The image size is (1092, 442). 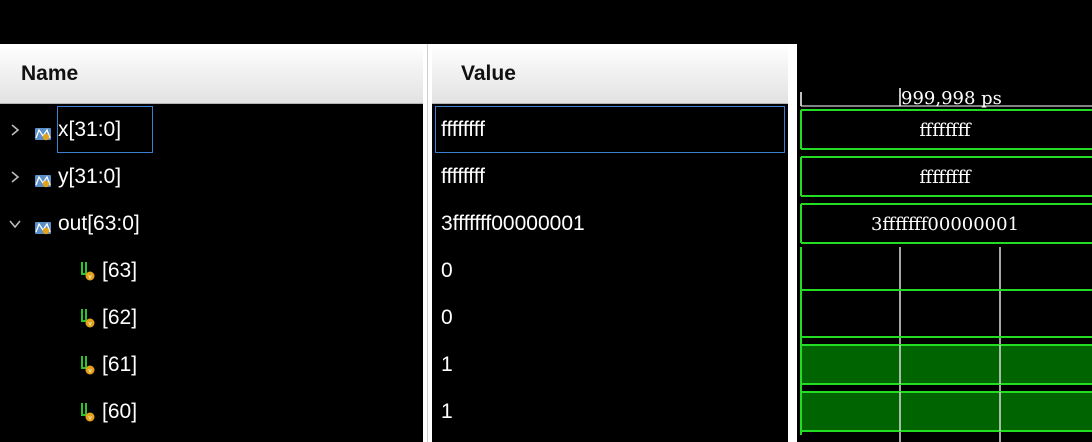 I want to click on value-pane-topbar, so click(x=610, y=22).